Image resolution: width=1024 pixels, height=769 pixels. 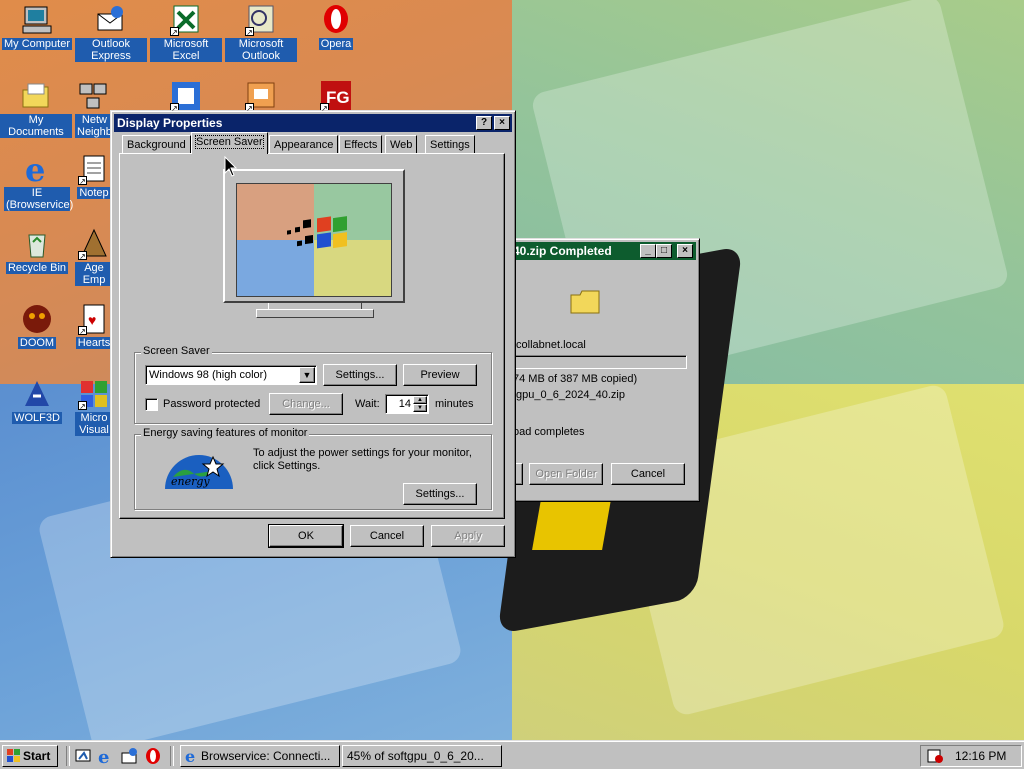 I want to click on age-of-empires-icon, so click(x=94, y=244).